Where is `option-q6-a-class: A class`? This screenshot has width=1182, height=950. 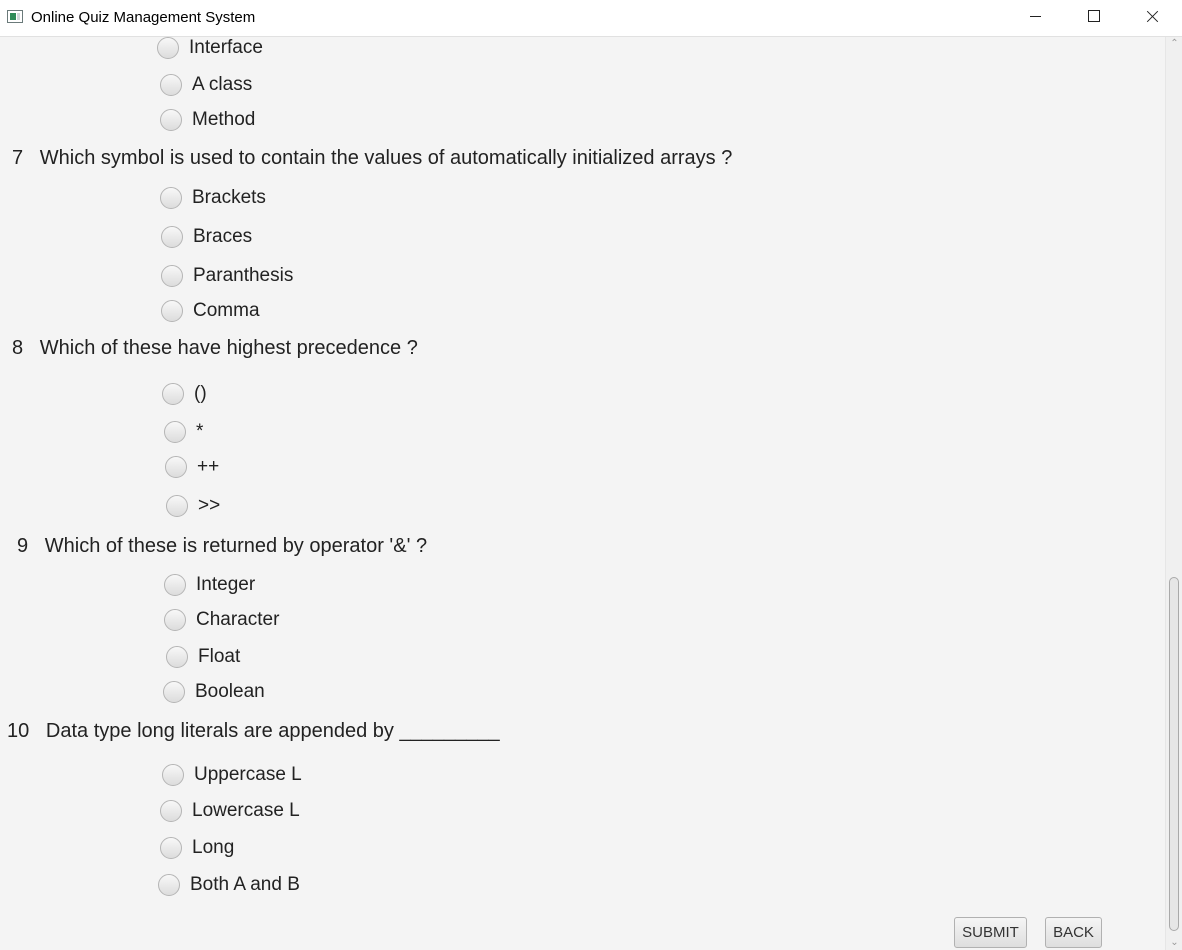 option-q6-a-class: A class is located at coordinates (206, 85).